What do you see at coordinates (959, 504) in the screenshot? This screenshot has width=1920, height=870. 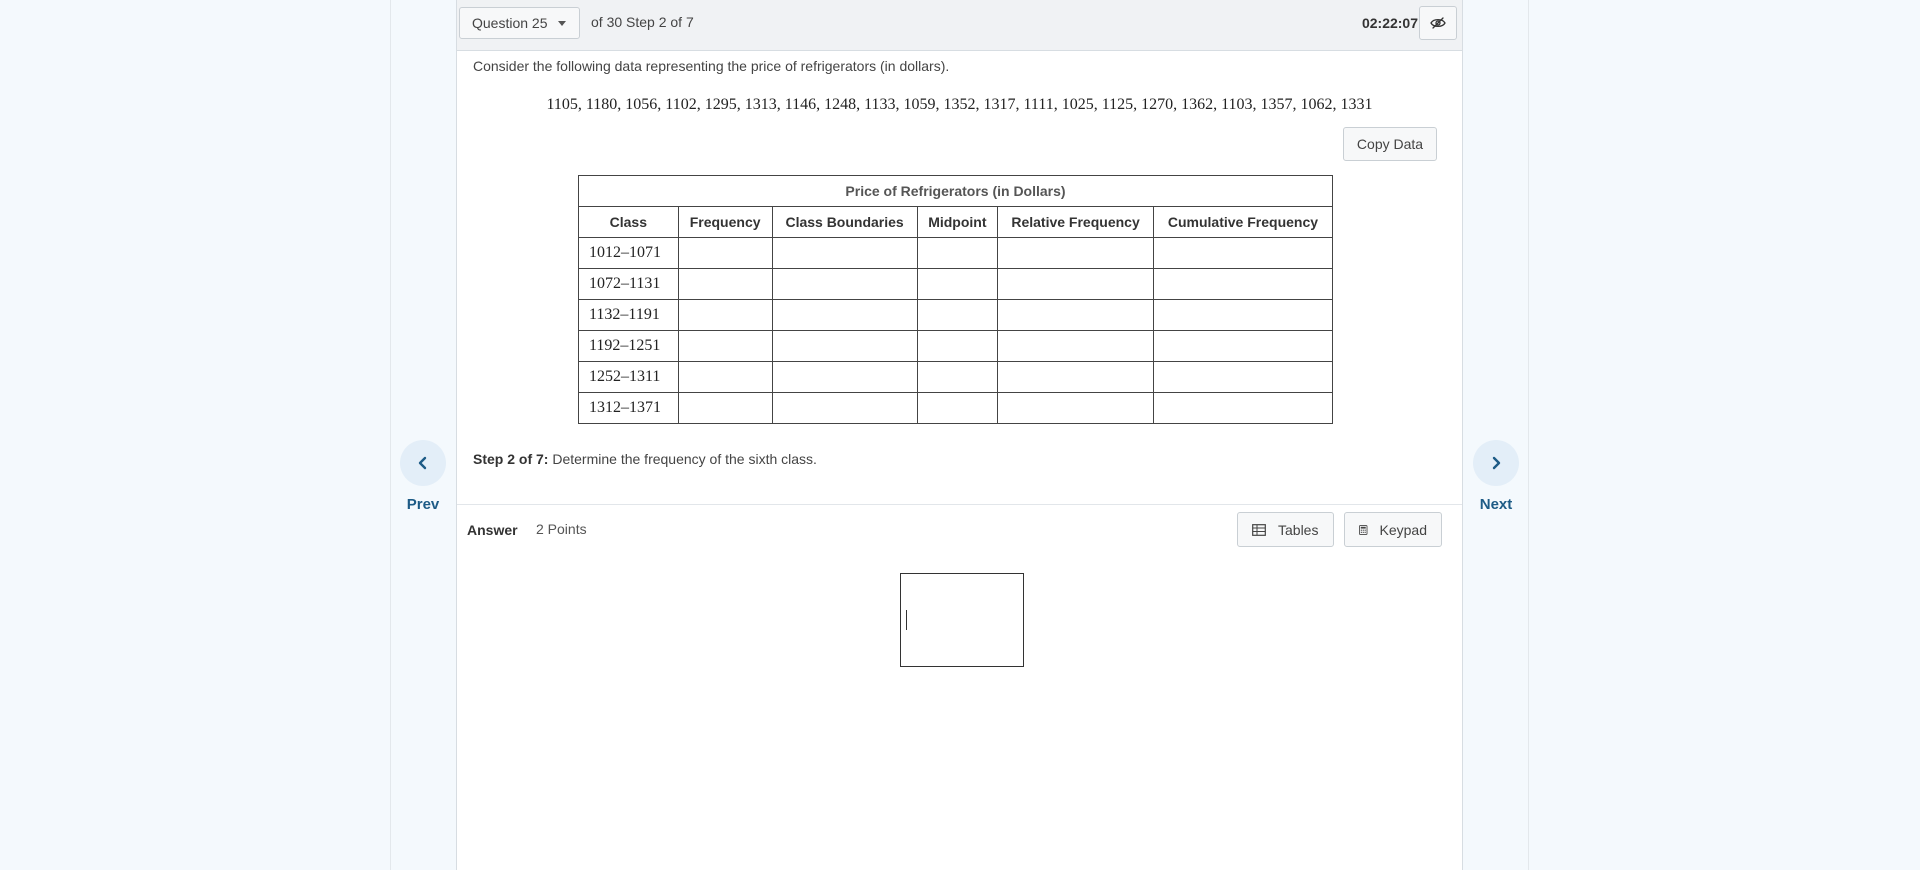 I see `answer-divider` at bounding box center [959, 504].